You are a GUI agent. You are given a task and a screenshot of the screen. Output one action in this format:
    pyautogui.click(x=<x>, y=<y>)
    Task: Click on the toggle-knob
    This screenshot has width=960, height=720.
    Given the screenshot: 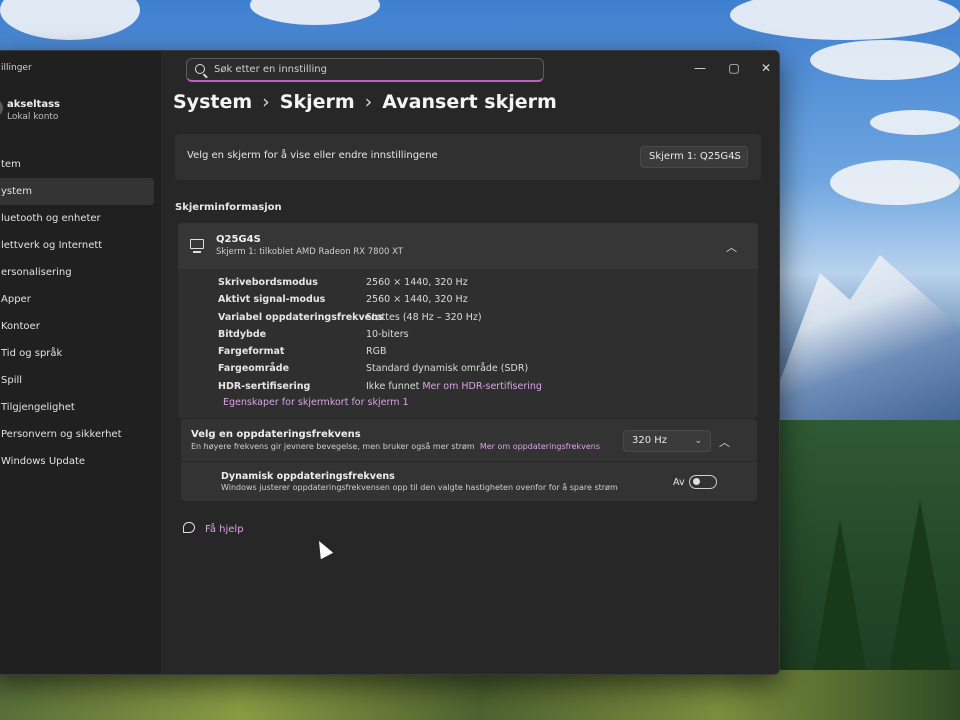 What is the action you would take?
    pyautogui.click(x=696, y=481)
    